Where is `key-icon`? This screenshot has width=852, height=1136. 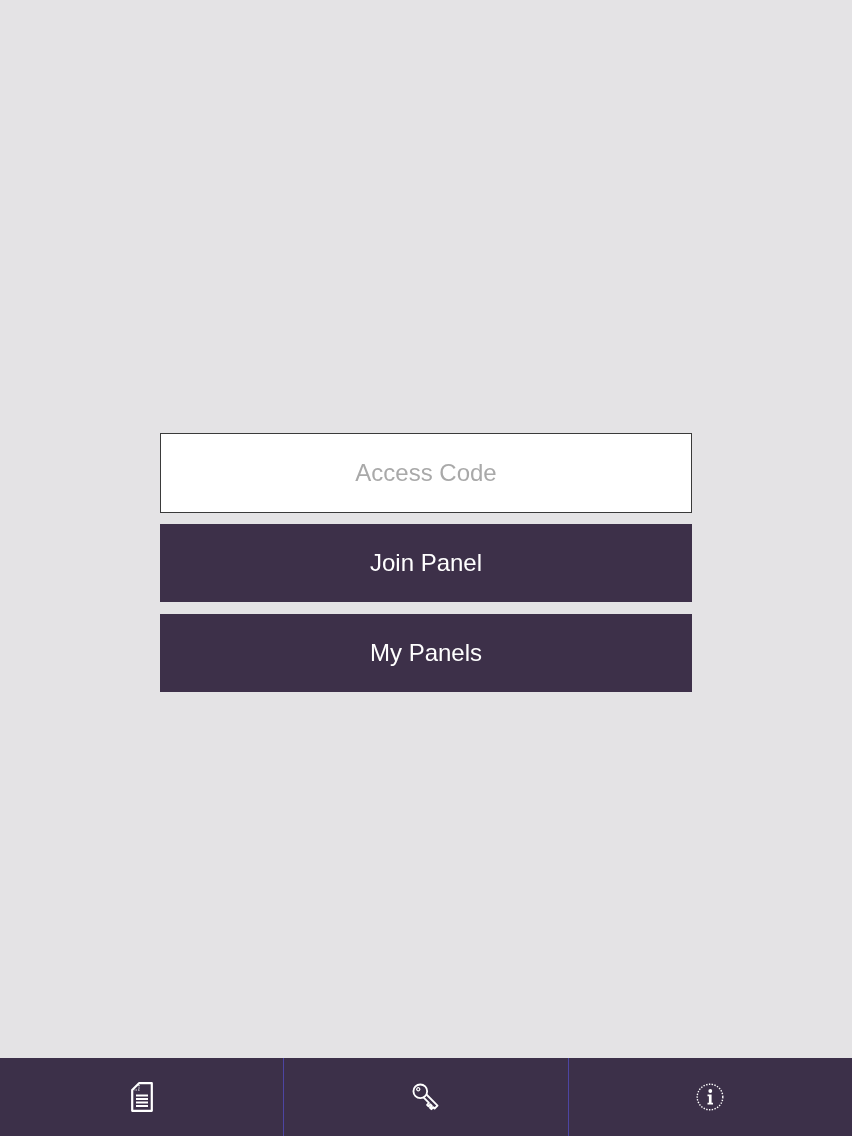 key-icon is located at coordinates (426, 1097).